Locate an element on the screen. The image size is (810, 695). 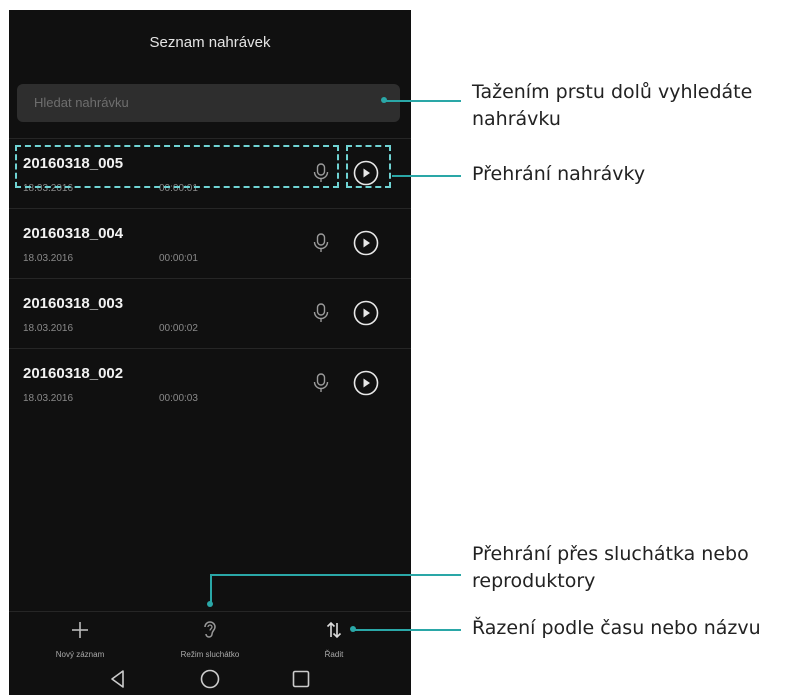
search-callout-line-2: nahrávku is located at coordinates (516, 119).